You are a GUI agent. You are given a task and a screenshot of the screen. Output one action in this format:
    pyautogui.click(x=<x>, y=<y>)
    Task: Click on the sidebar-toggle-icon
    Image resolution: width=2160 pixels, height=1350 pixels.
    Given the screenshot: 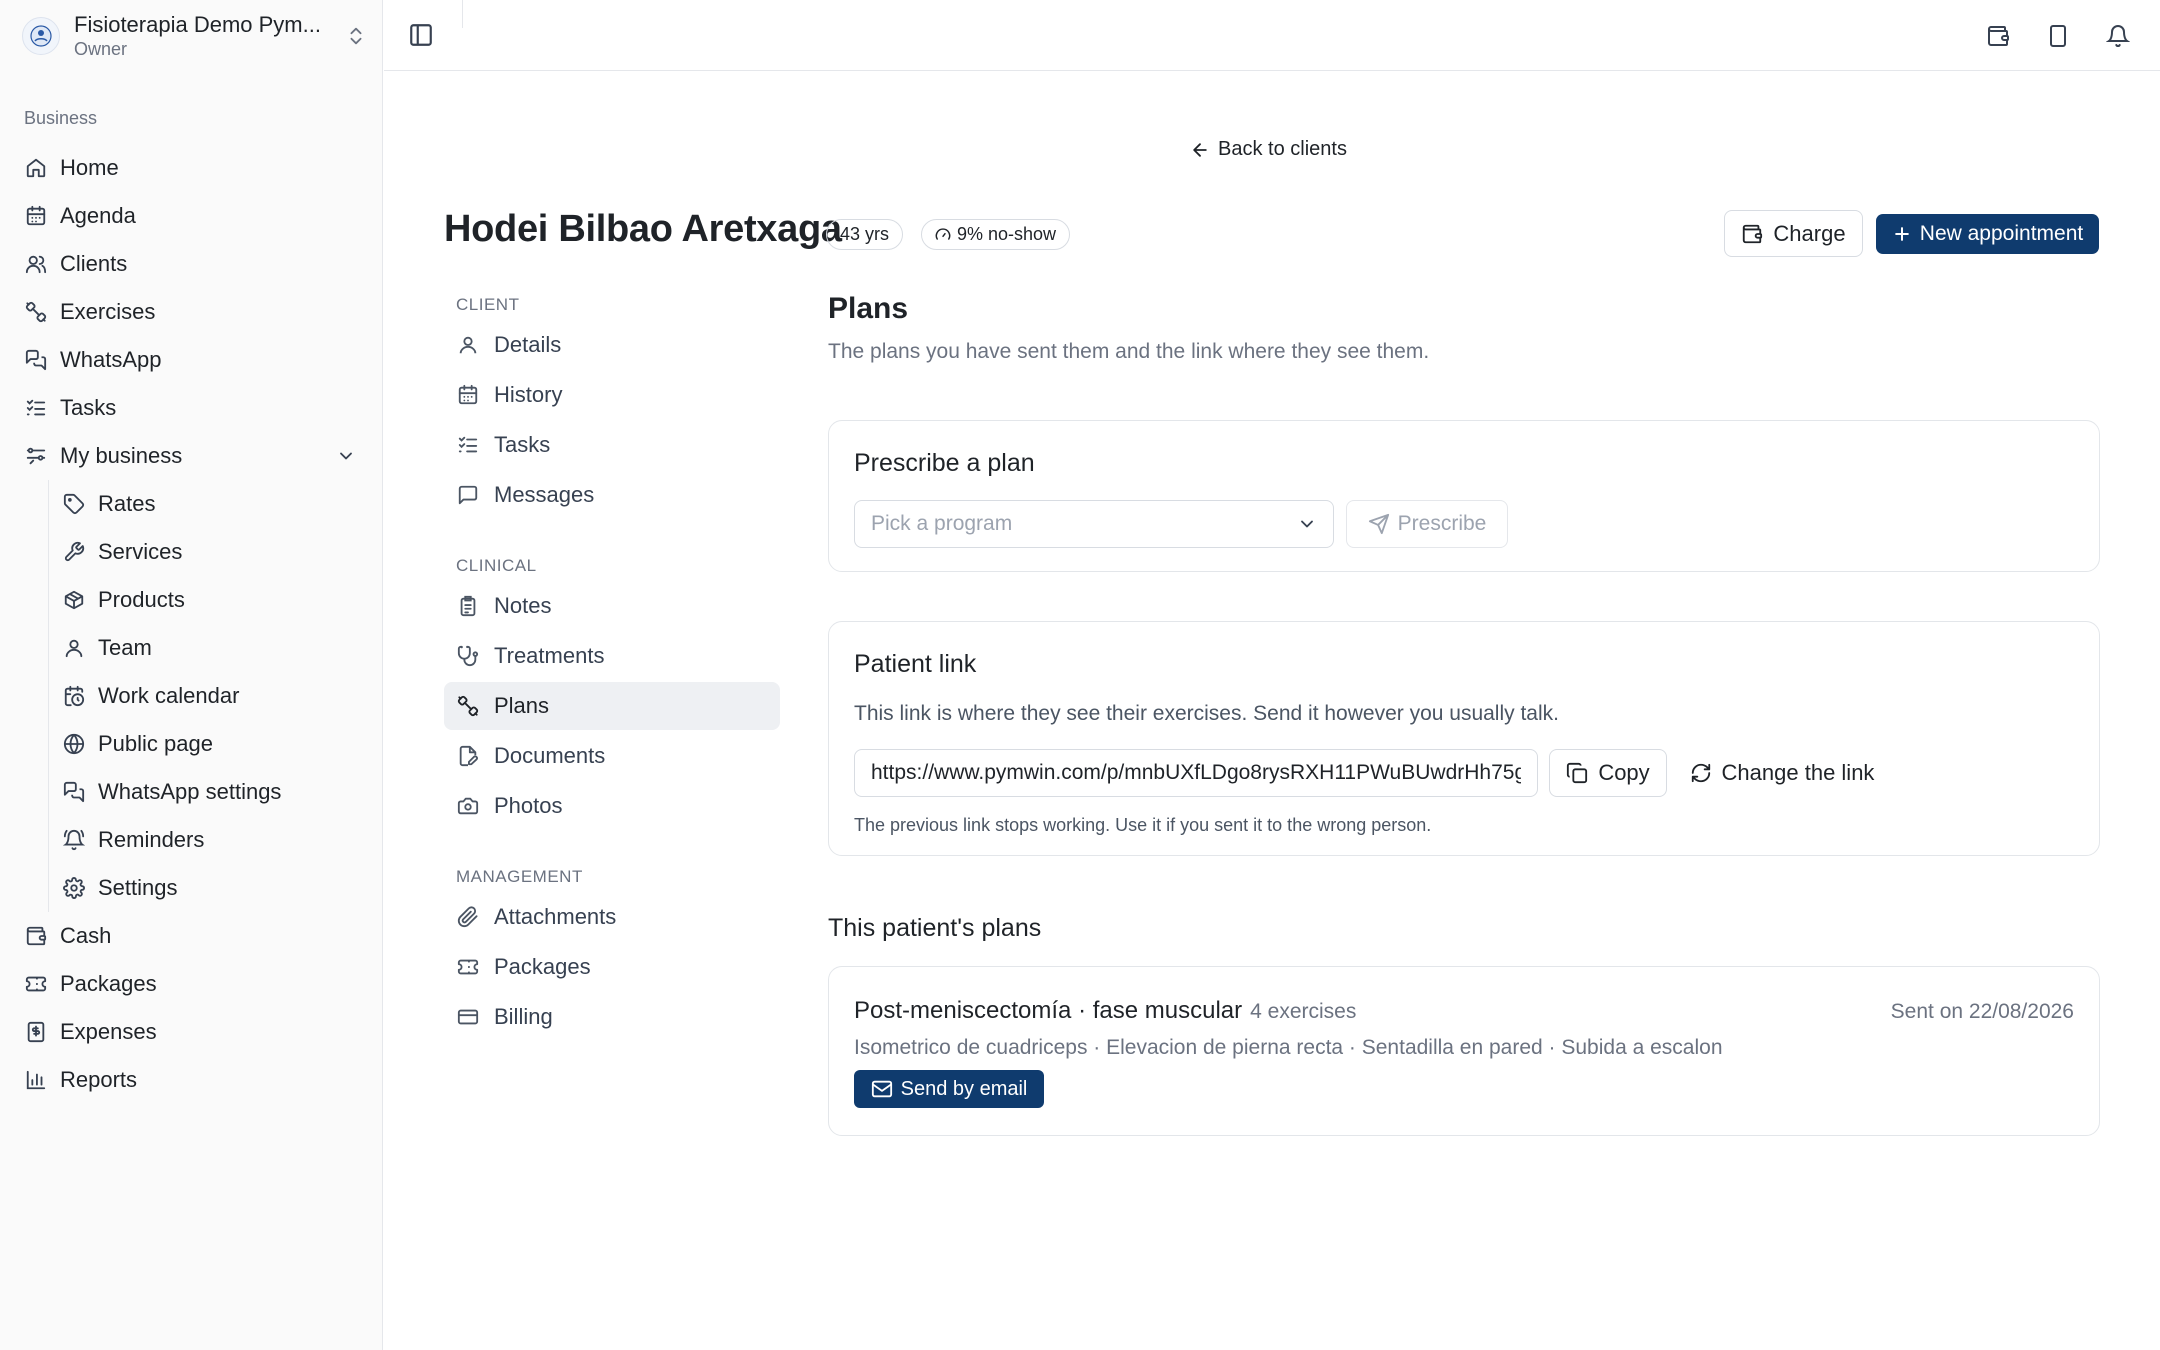 What is the action you would take?
    pyautogui.click(x=422, y=36)
    